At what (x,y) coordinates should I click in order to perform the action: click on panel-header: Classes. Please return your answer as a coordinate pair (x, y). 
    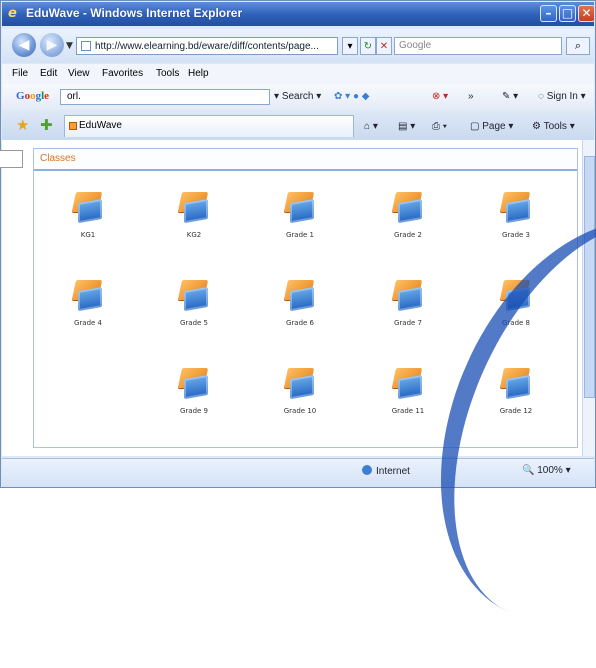
    Looking at the image, I should click on (305, 160).